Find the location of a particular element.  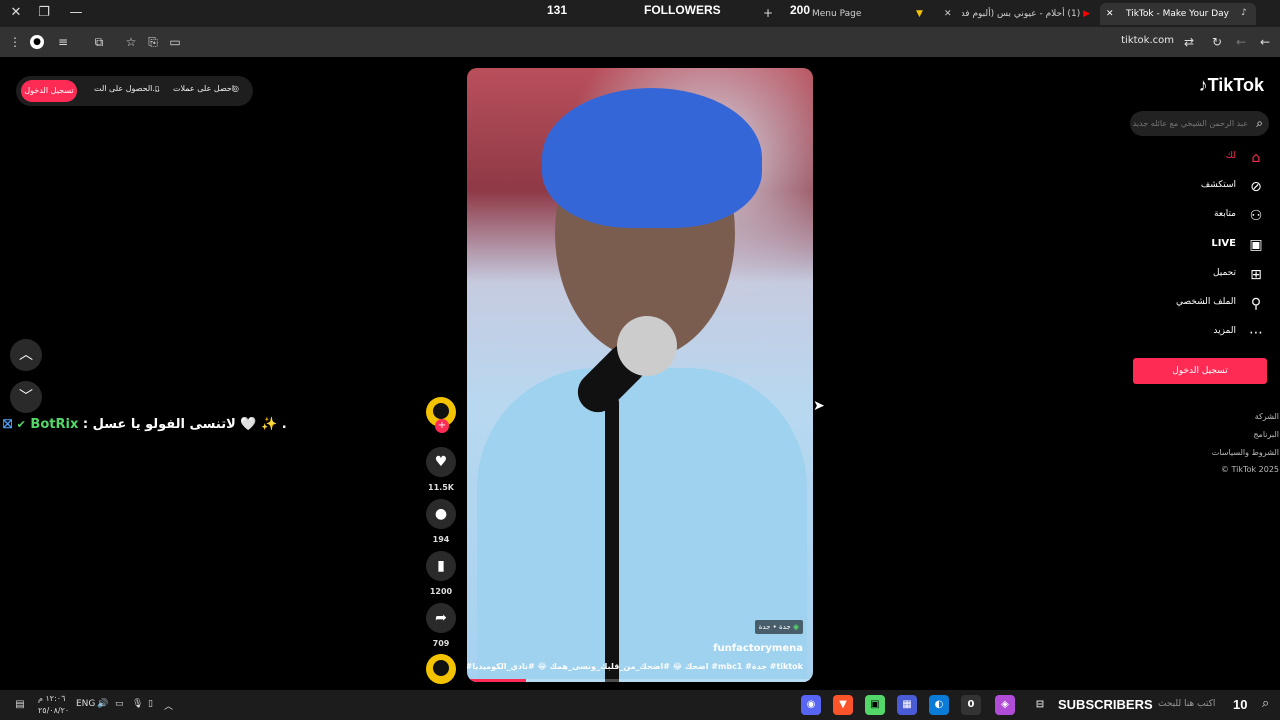

minimize-window-icon: — is located at coordinates (76, 13).